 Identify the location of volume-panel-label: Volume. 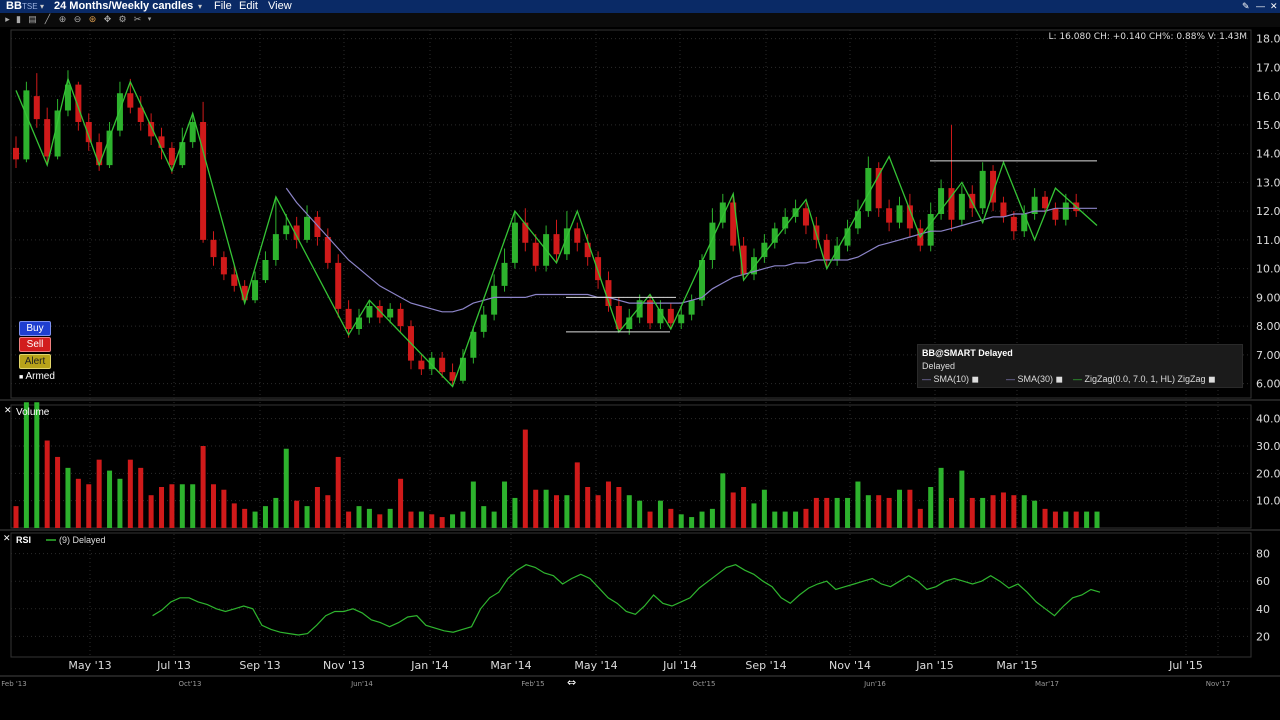
(33, 412).